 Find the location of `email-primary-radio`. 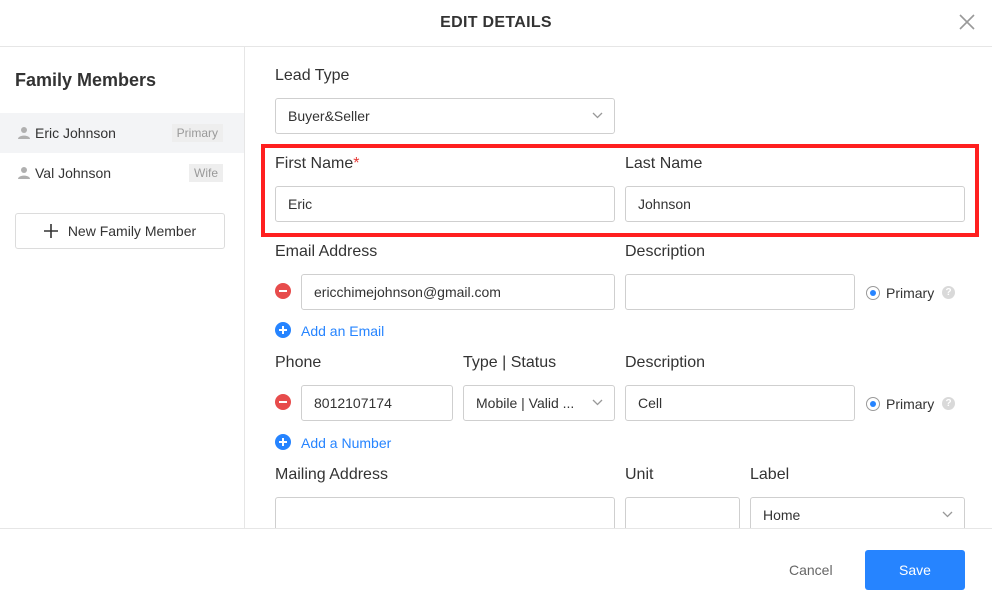

email-primary-radio is located at coordinates (873, 293).